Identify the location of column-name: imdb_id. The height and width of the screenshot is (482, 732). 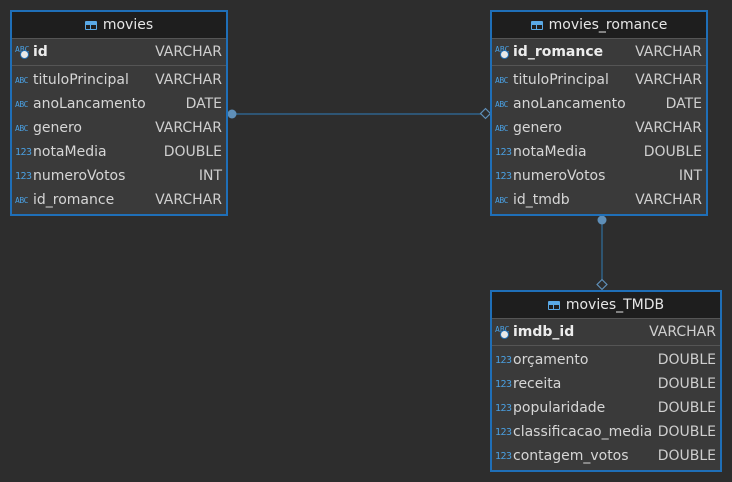
(544, 332).